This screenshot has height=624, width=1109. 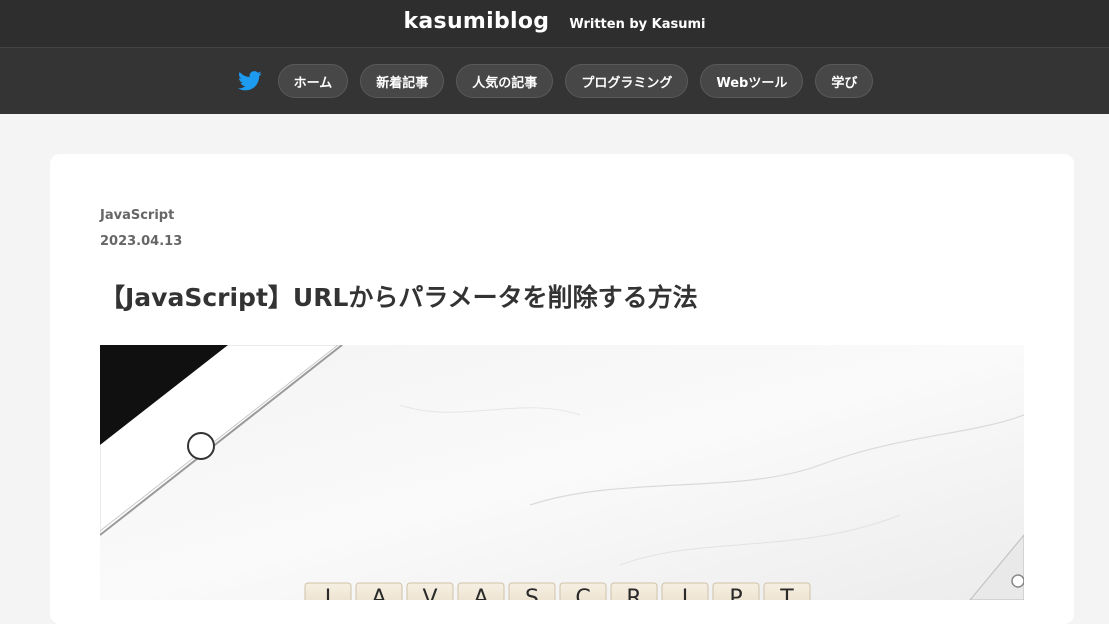 I want to click on main-nav: ホーム 新着記事 人気の記事 プログラミング Webツール 学び, so click(x=554, y=81).